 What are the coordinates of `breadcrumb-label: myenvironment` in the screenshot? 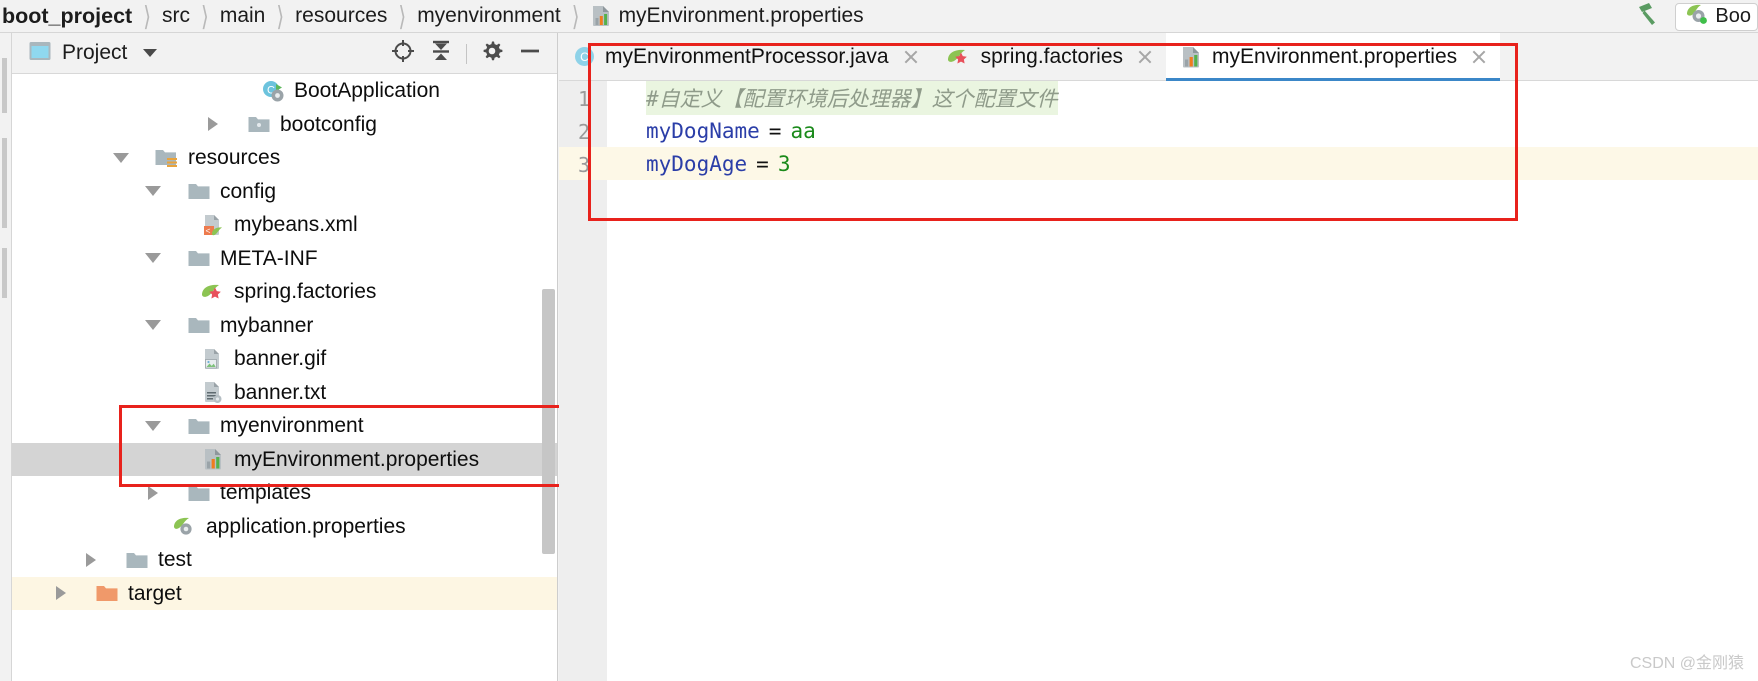 It's located at (489, 15).